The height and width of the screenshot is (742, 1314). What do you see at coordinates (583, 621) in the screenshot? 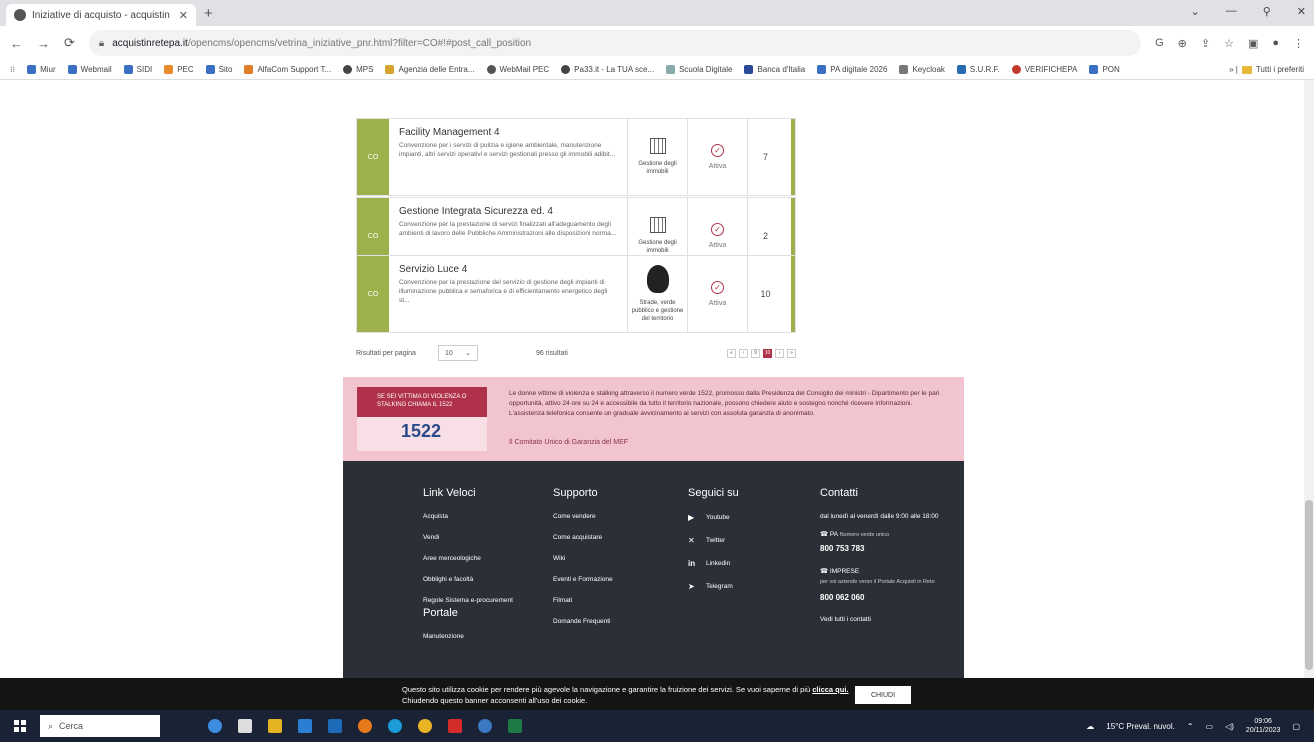
I see `footer-link: Domande Frequenti` at bounding box center [583, 621].